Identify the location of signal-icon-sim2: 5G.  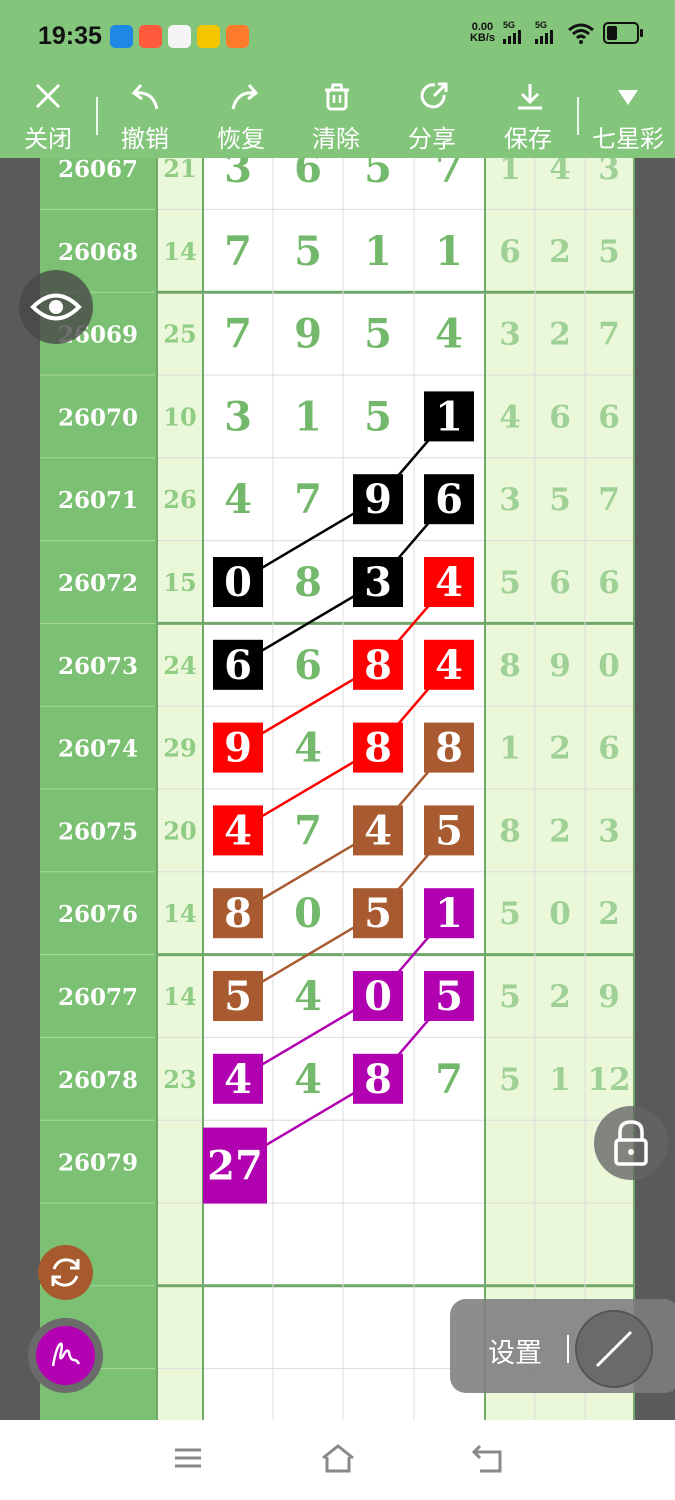
(547, 32).